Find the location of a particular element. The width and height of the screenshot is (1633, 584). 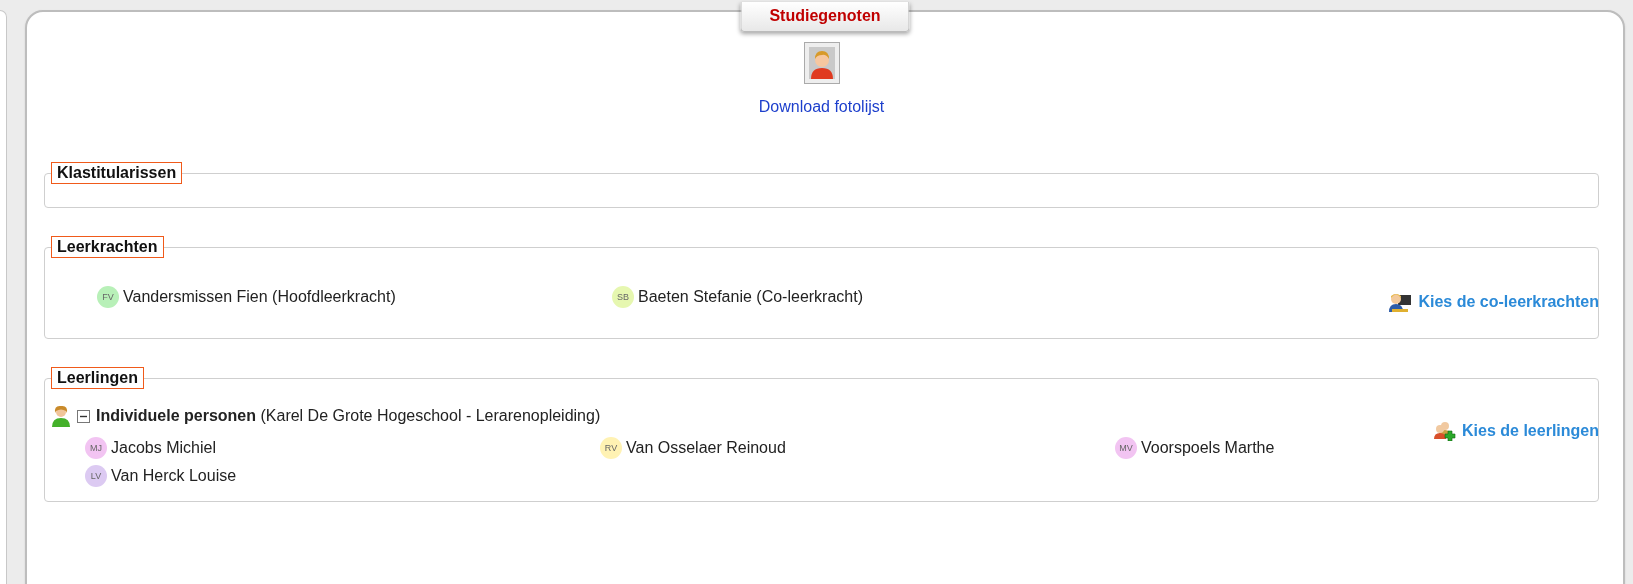

person-name: Vandersmissen Fien (Hoofdleerkracht) is located at coordinates (259, 297).